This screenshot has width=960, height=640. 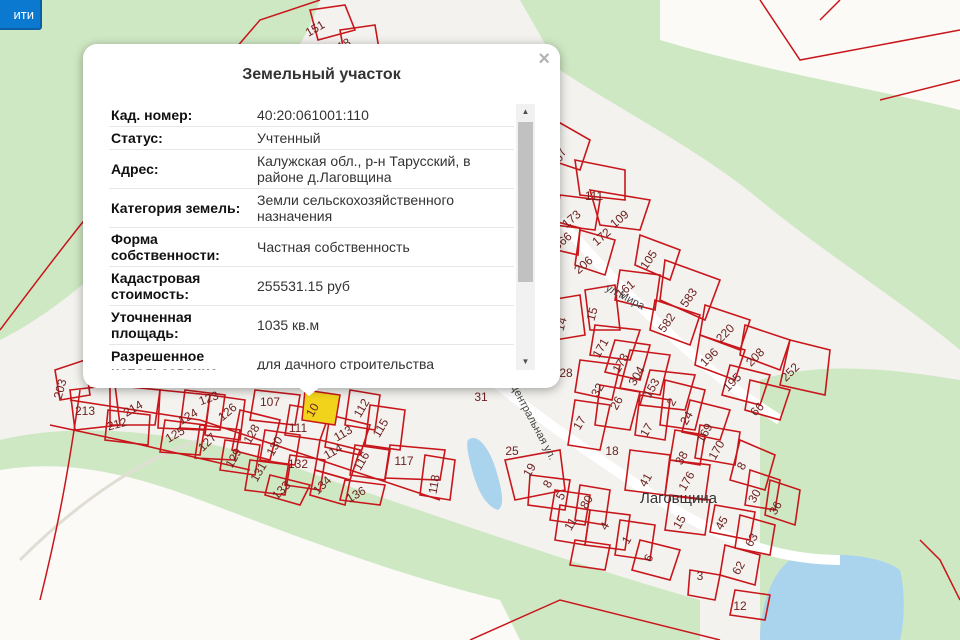 What do you see at coordinates (525, 202) in the screenshot?
I see `scroll-thumb` at bounding box center [525, 202].